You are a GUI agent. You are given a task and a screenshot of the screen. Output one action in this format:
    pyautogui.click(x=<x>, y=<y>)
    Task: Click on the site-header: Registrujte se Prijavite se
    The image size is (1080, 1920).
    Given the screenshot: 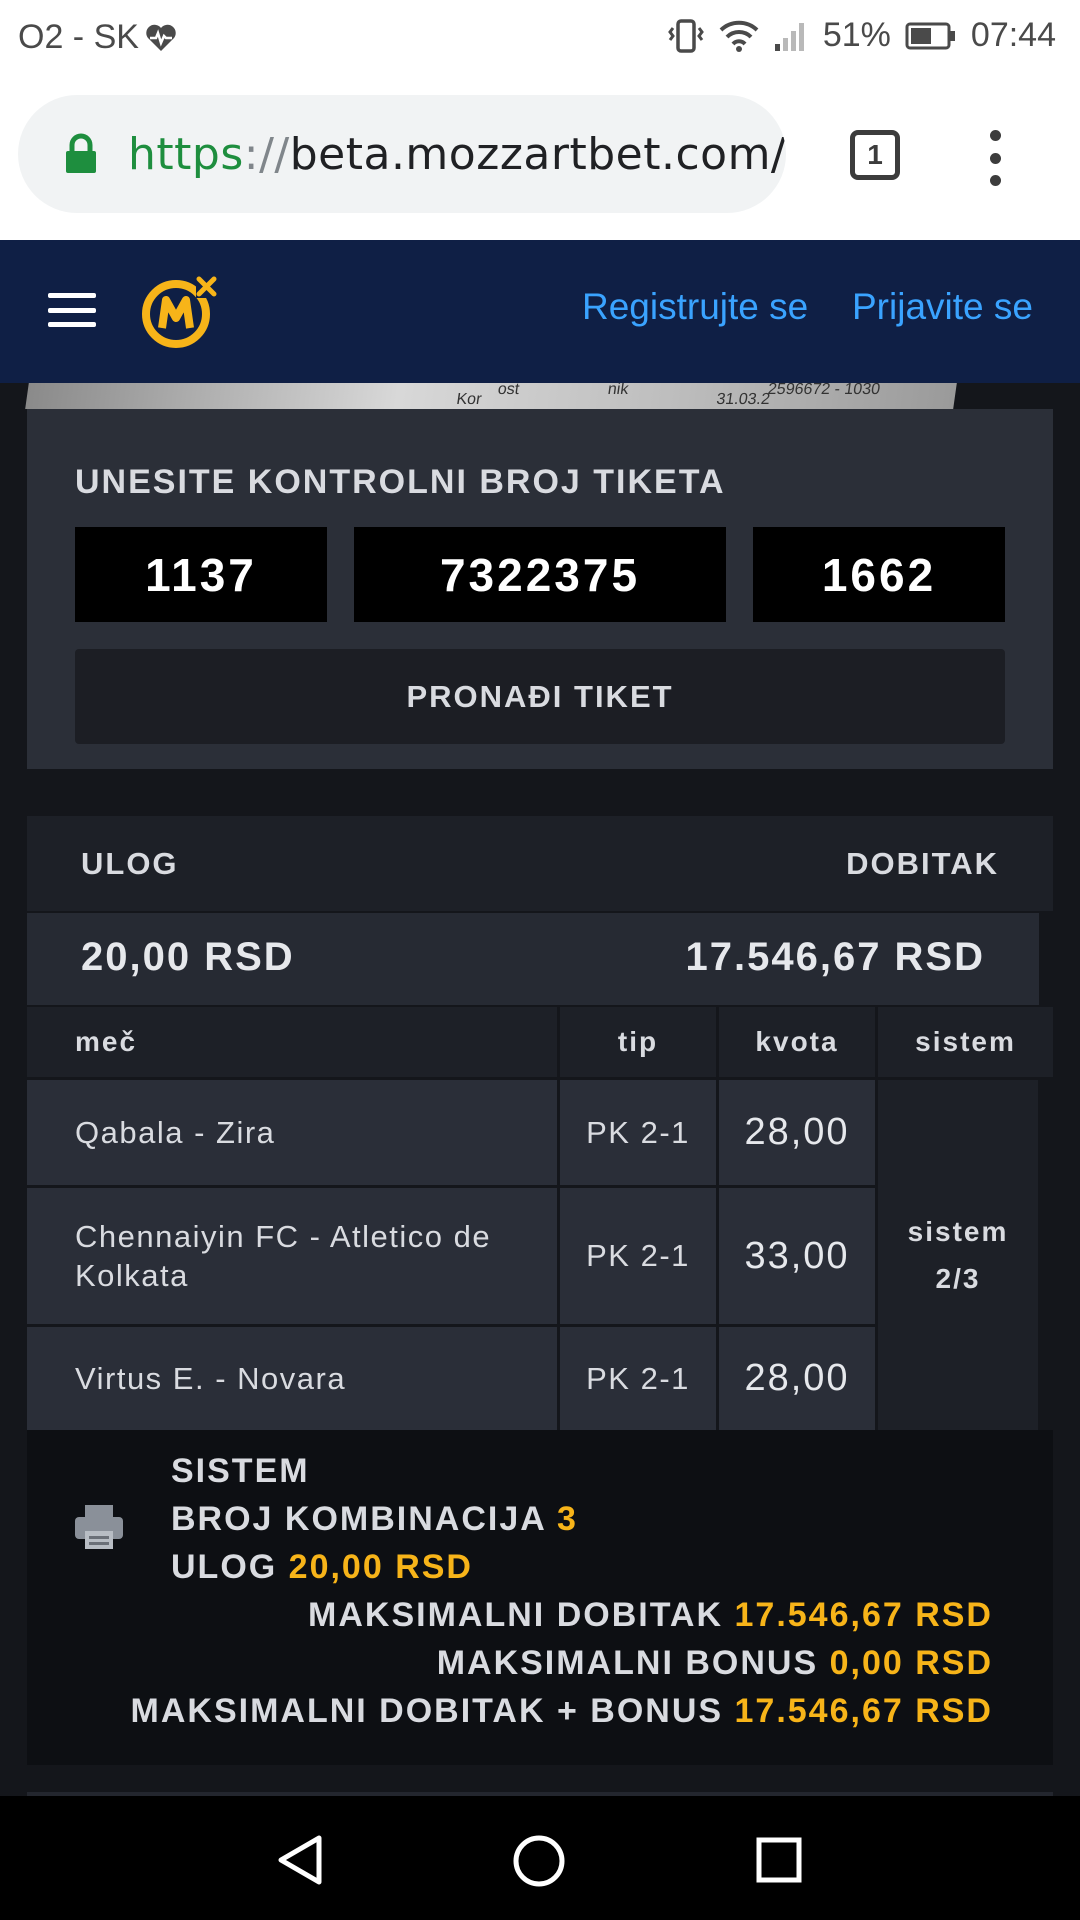 What is the action you would take?
    pyautogui.click(x=540, y=311)
    